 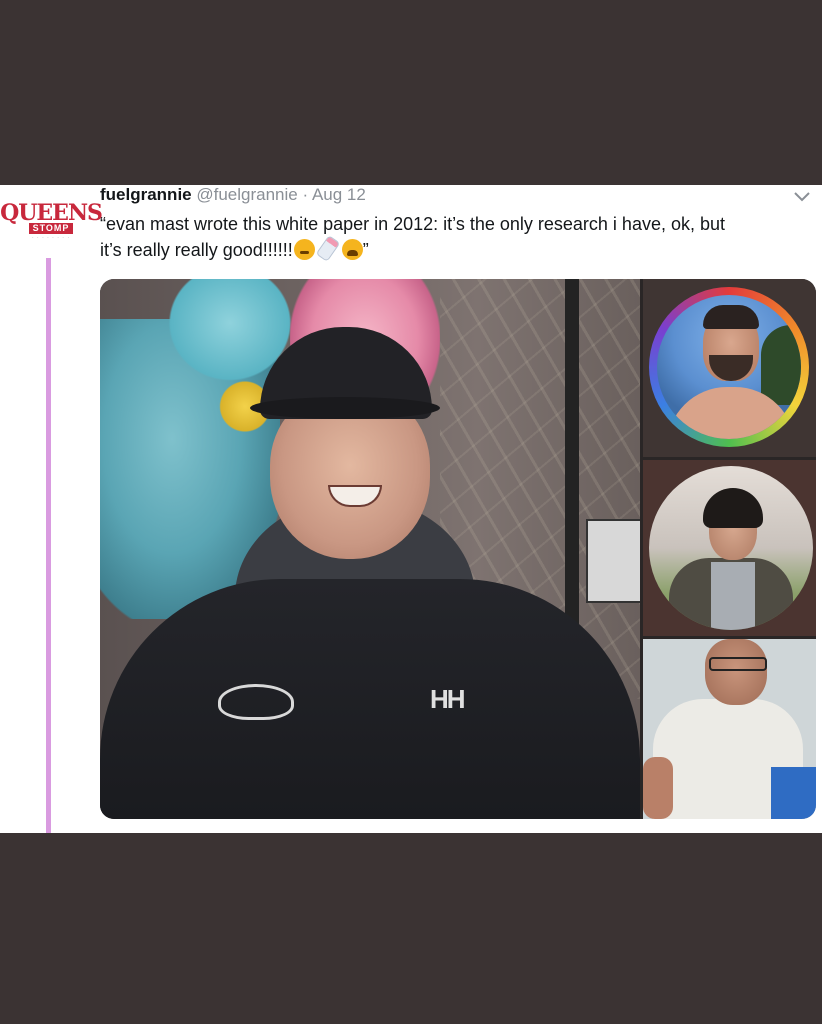 What do you see at coordinates (793, 793) in the screenshot?
I see `recycling-bin` at bounding box center [793, 793].